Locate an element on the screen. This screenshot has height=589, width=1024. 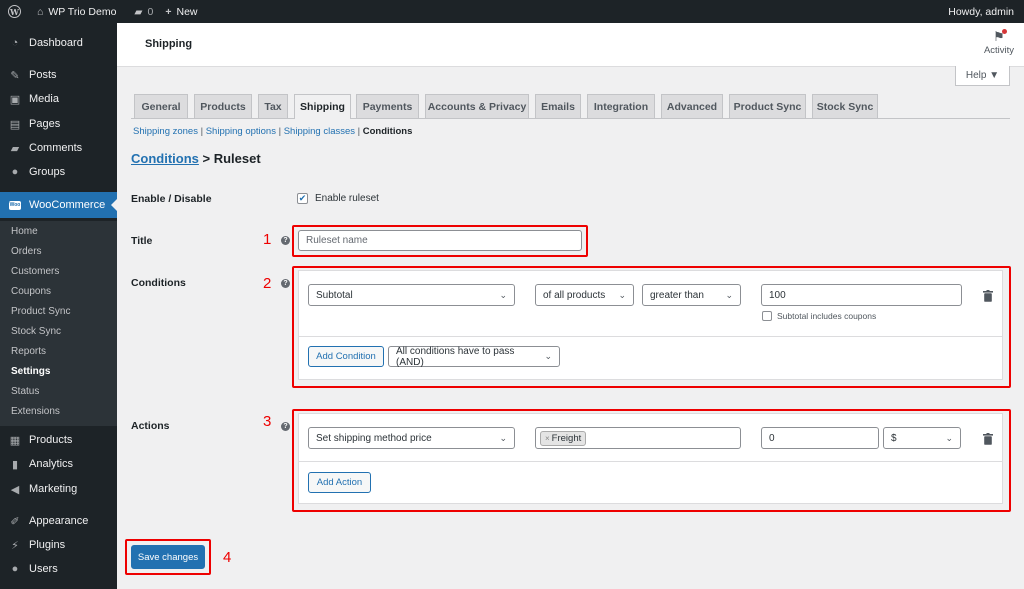
woo-icon: Woo is located at coordinates (15, 205).